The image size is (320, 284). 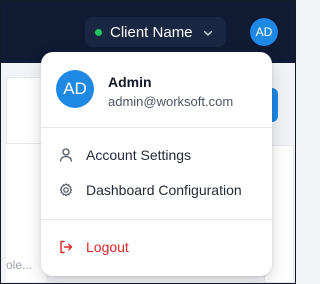 I want to click on menu-user-email: admin@worksoft.com, so click(x=171, y=101).